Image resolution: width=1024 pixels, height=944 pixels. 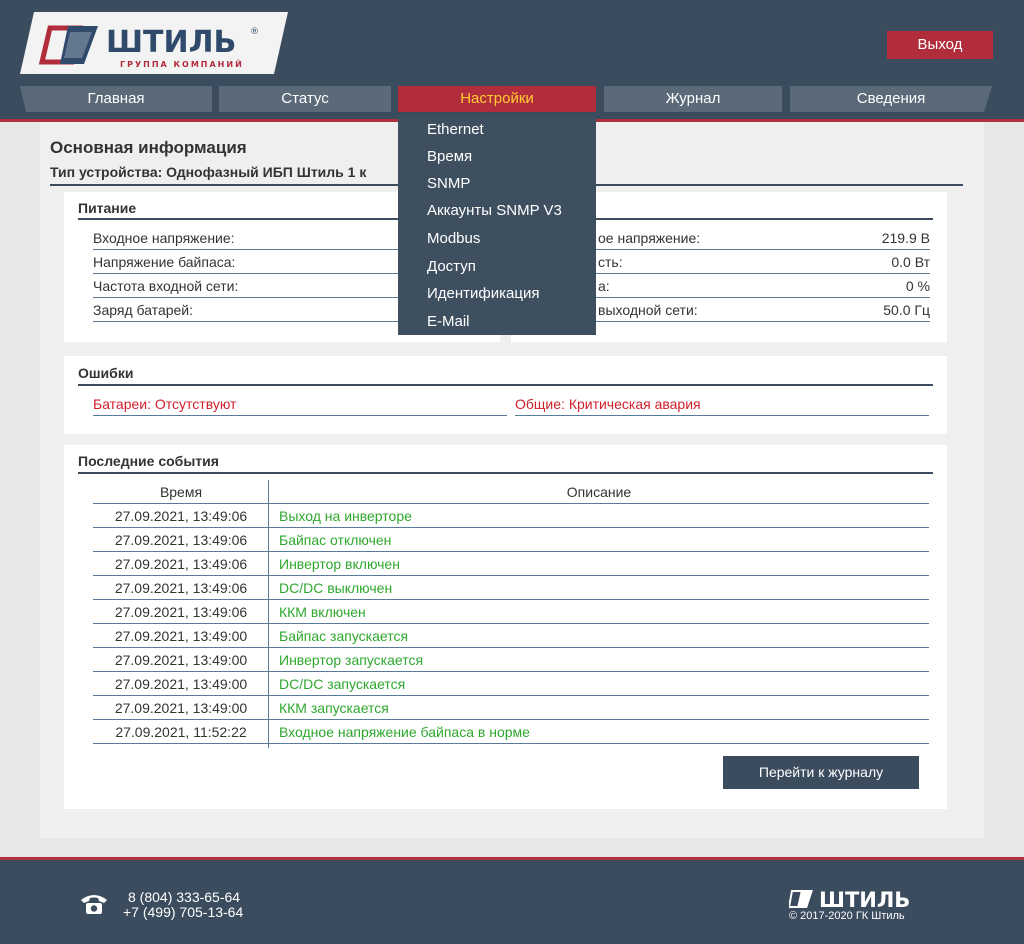 What do you see at coordinates (106, 373) in the screenshot?
I see `errors-title: Ошибки` at bounding box center [106, 373].